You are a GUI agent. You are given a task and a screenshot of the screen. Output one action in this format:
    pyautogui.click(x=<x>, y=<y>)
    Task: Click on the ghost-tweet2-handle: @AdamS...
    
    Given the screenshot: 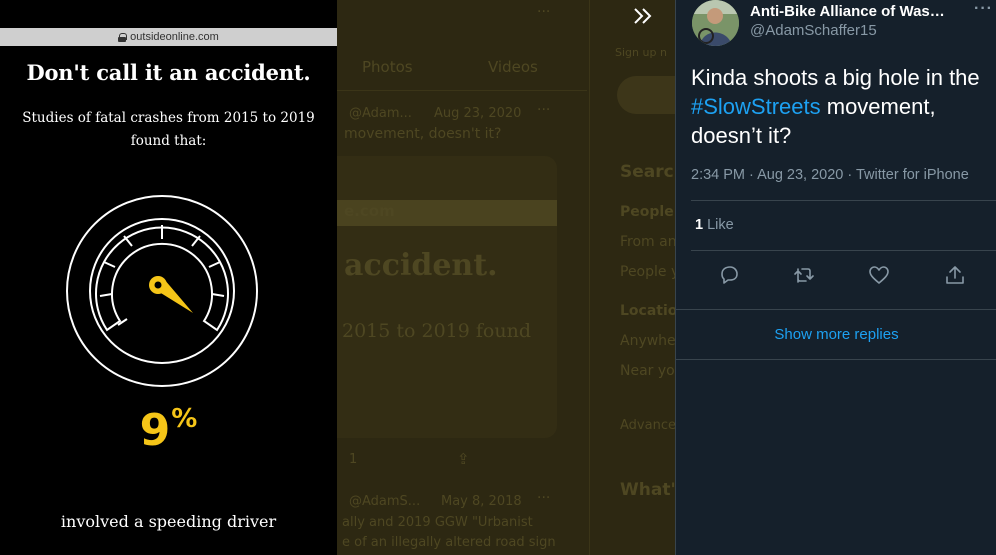 What is the action you would take?
    pyautogui.click(x=385, y=501)
    